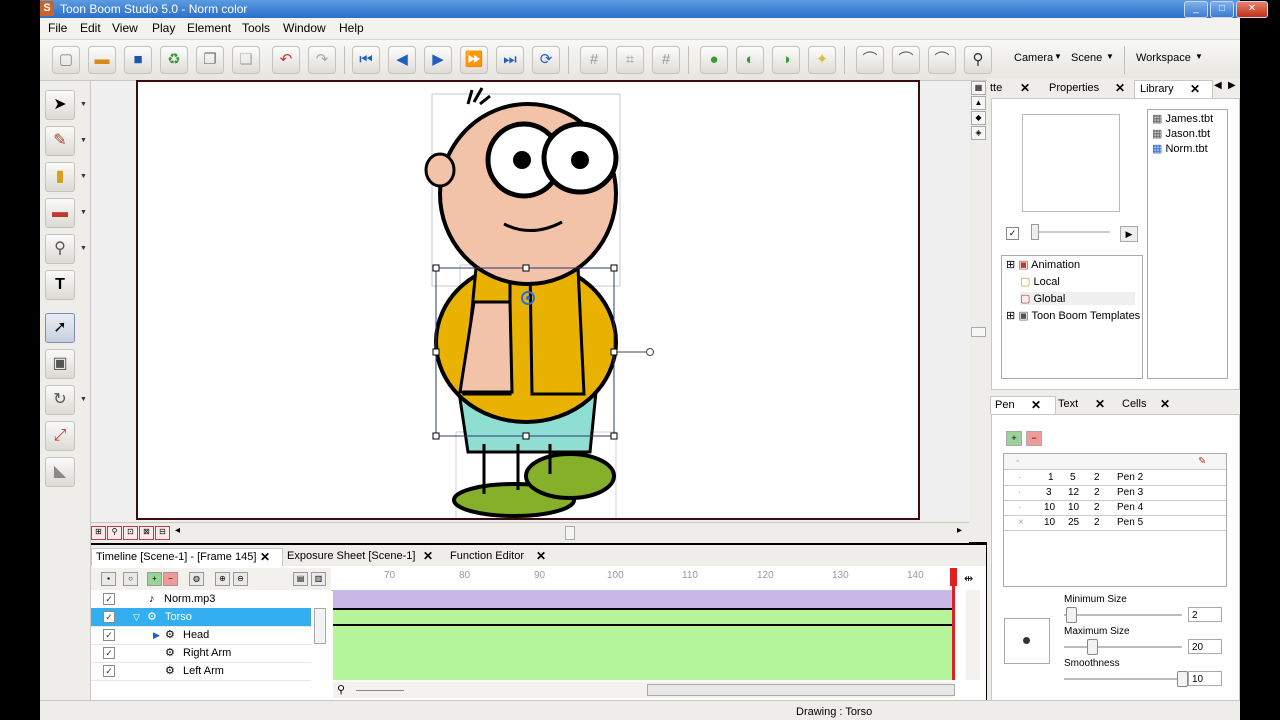  I want to click on scene-menu: Scene, so click(1086, 58).